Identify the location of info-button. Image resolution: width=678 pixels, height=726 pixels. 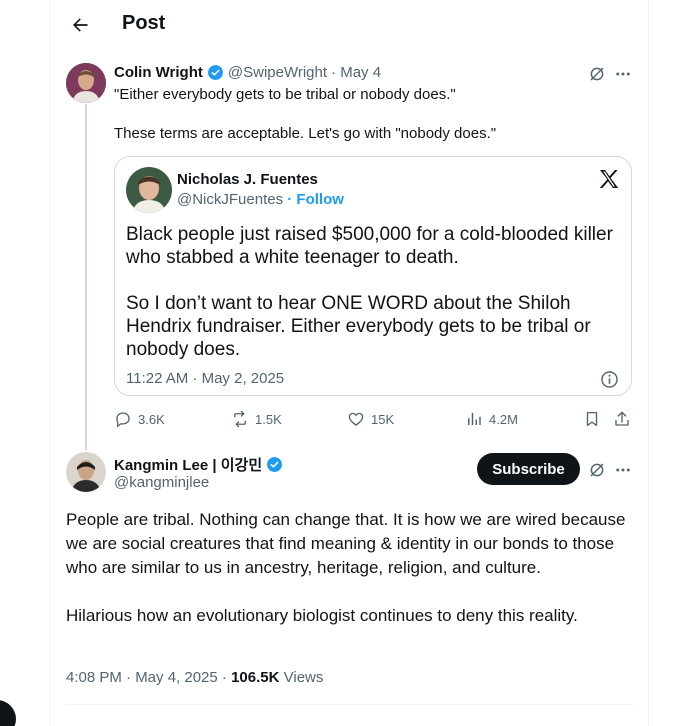
(609, 379).